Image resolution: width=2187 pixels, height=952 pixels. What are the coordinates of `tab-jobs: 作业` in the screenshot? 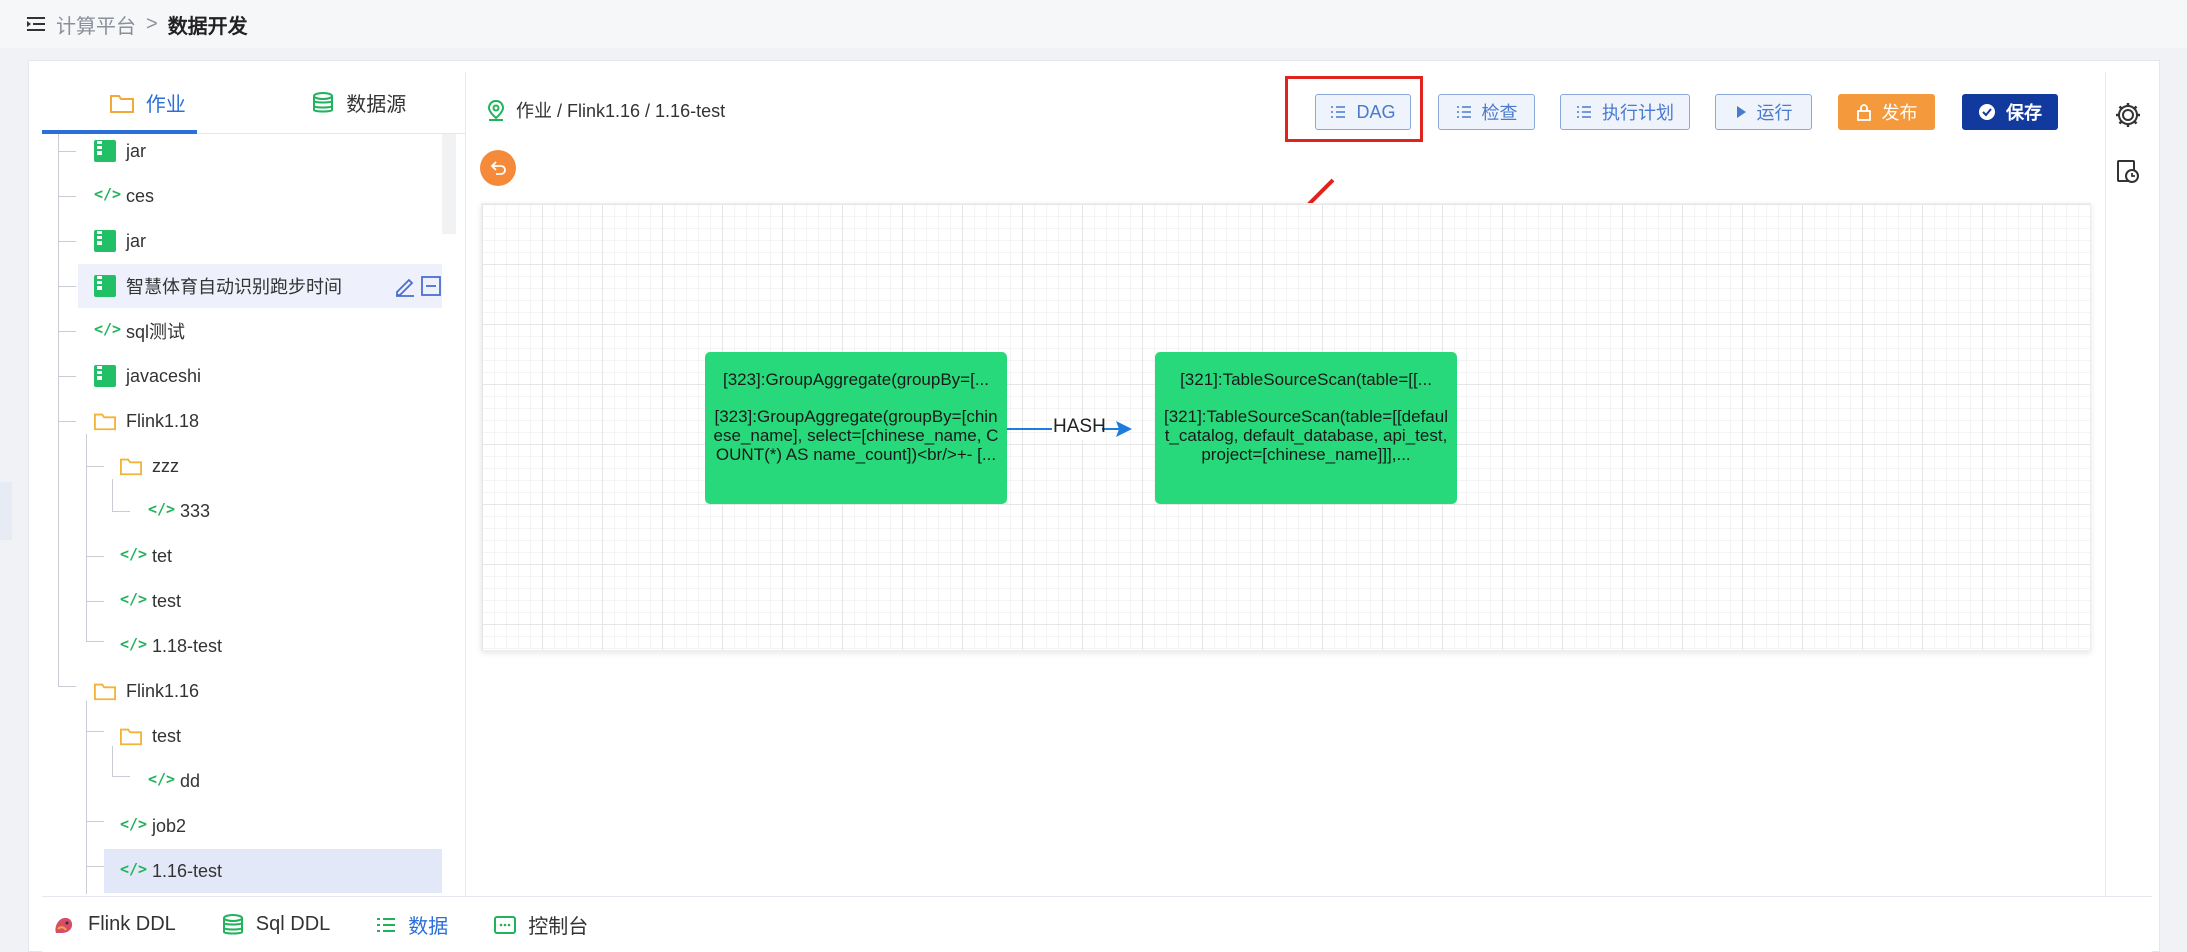 It's located at (148, 102).